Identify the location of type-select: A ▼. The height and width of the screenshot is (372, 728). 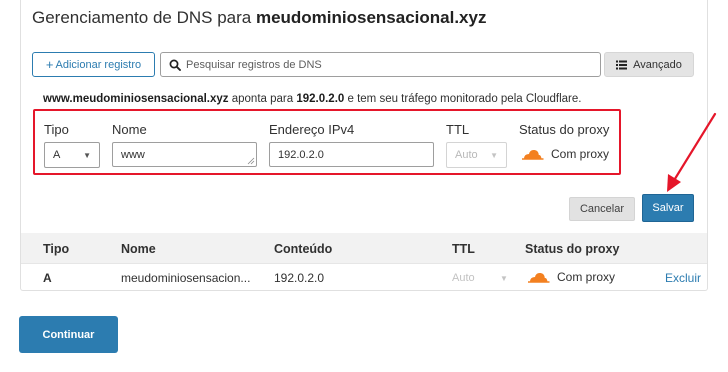
(72, 155).